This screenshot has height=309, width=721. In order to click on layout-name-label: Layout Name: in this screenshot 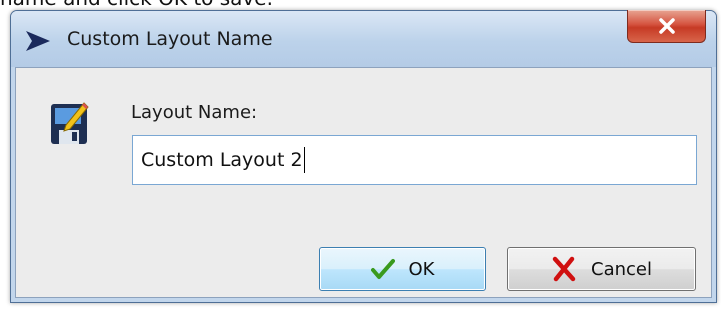, I will do `click(194, 112)`.